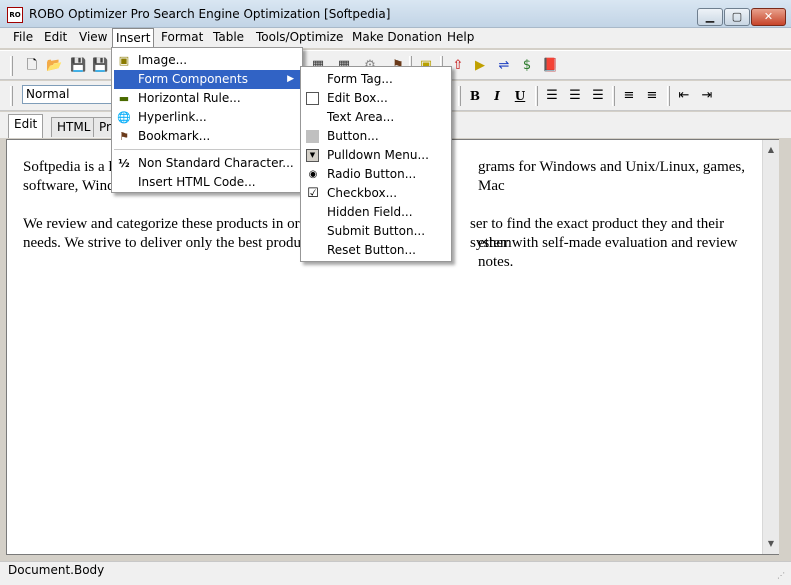 The height and width of the screenshot is (585, 791). Describe the element at coordinates (737, 17) in the screenshot. I see `maximize-button: ▢` at that location.